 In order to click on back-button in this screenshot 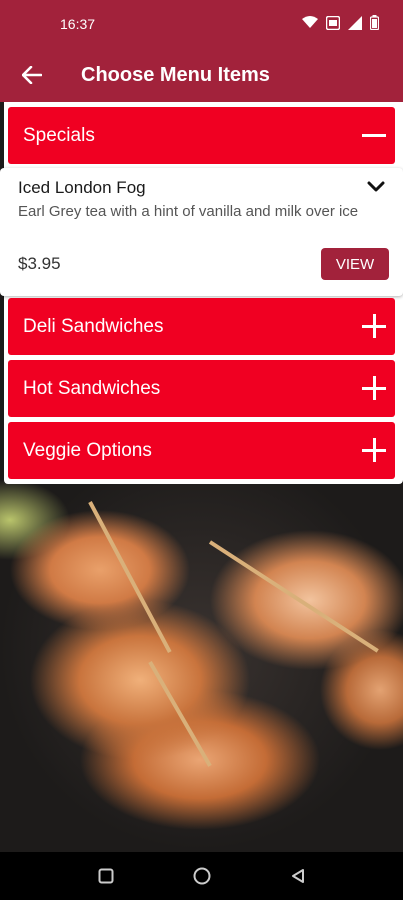, I will do `click(32, 75)`.